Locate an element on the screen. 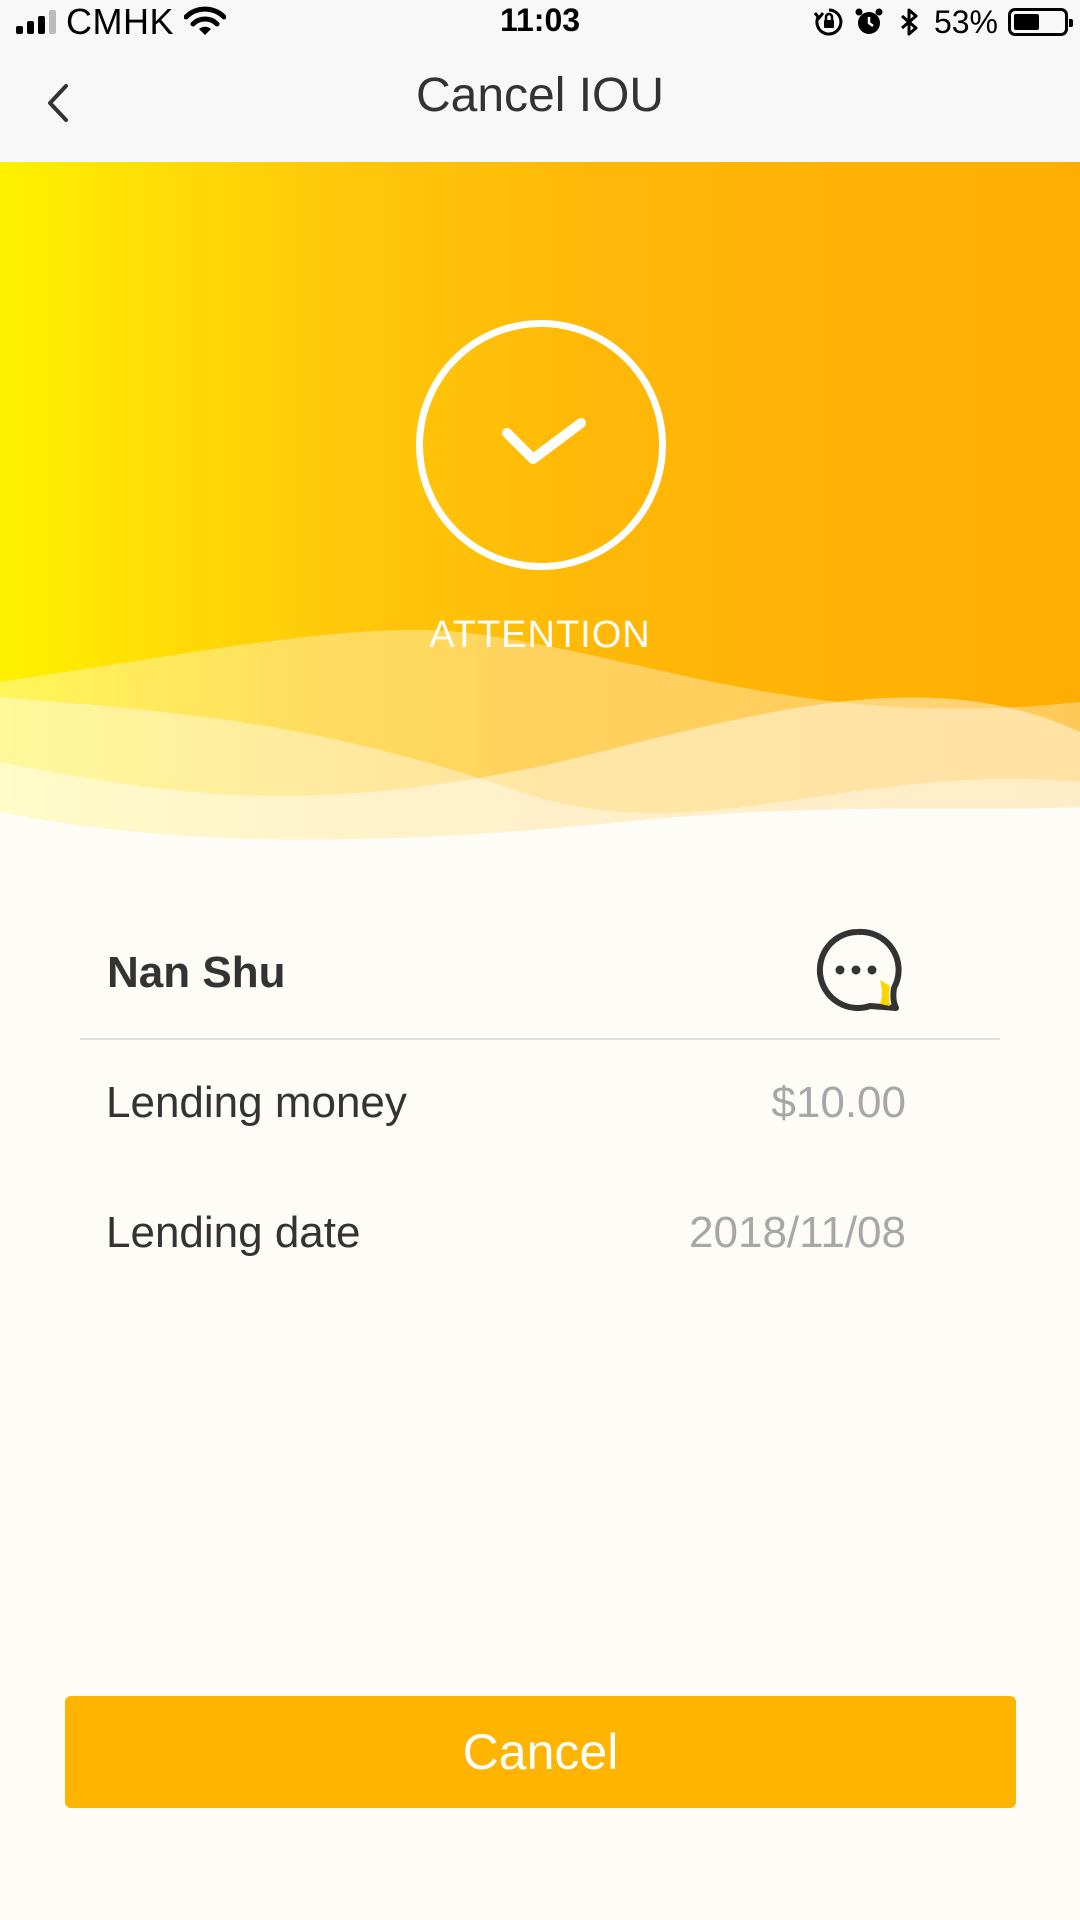 Image resolution: width=1080 pixels, height=1920 pixels. lending-money-label: Lending money is located at coordinates (256, 1102).